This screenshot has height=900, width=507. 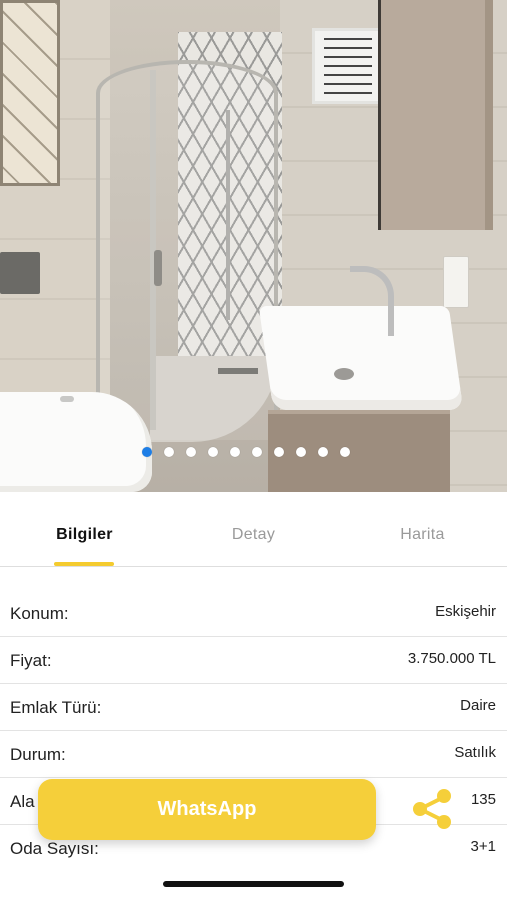 What do you see at coordinates (207, 809) in the screenshot?
I see `whatsapp-button: WhatsApp` at bounding box center [207, 809].